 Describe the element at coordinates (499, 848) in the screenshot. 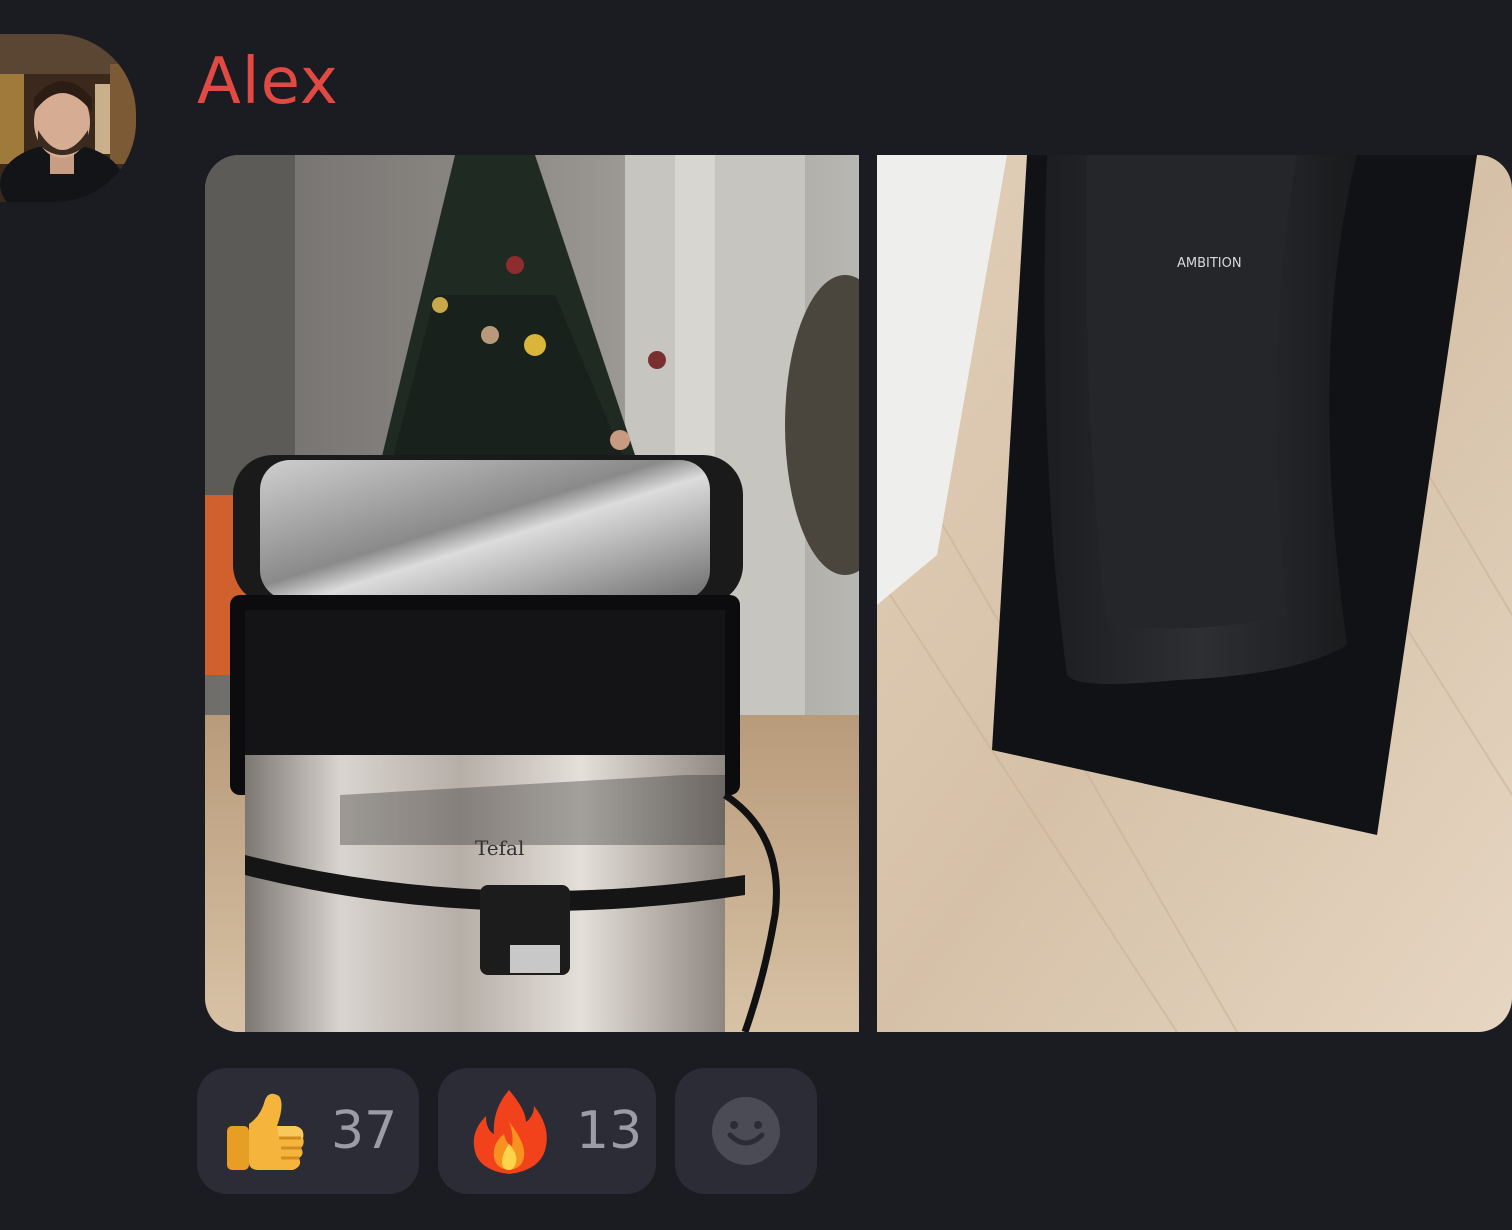

I see `svg-text: Tefal` at that location.